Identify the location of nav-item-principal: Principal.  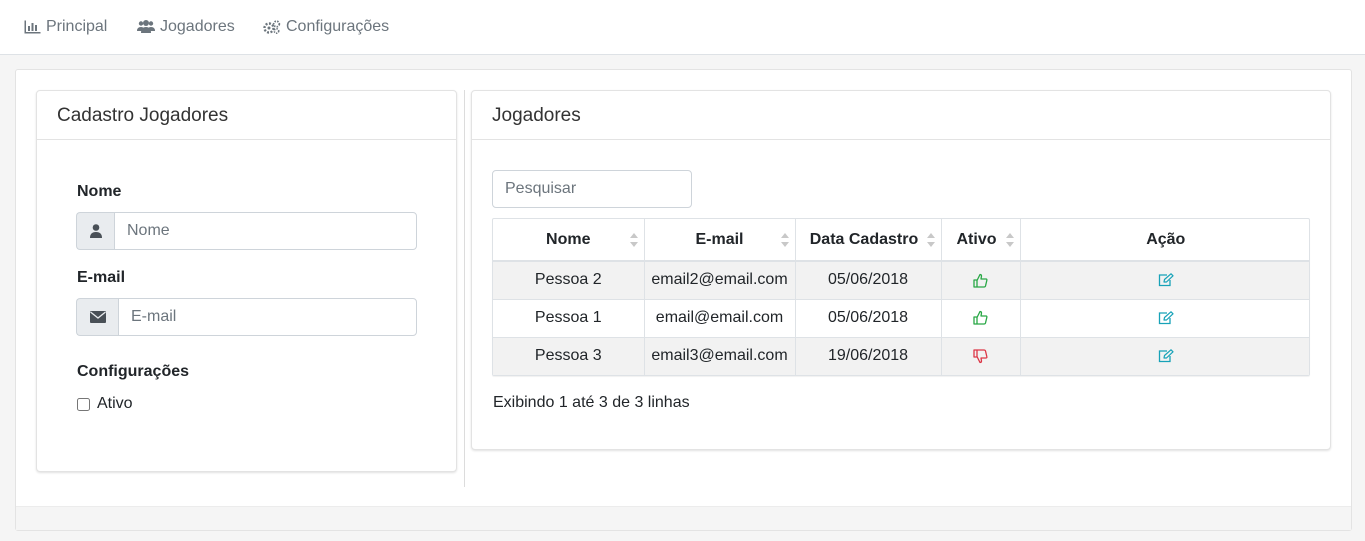
(65, 27).